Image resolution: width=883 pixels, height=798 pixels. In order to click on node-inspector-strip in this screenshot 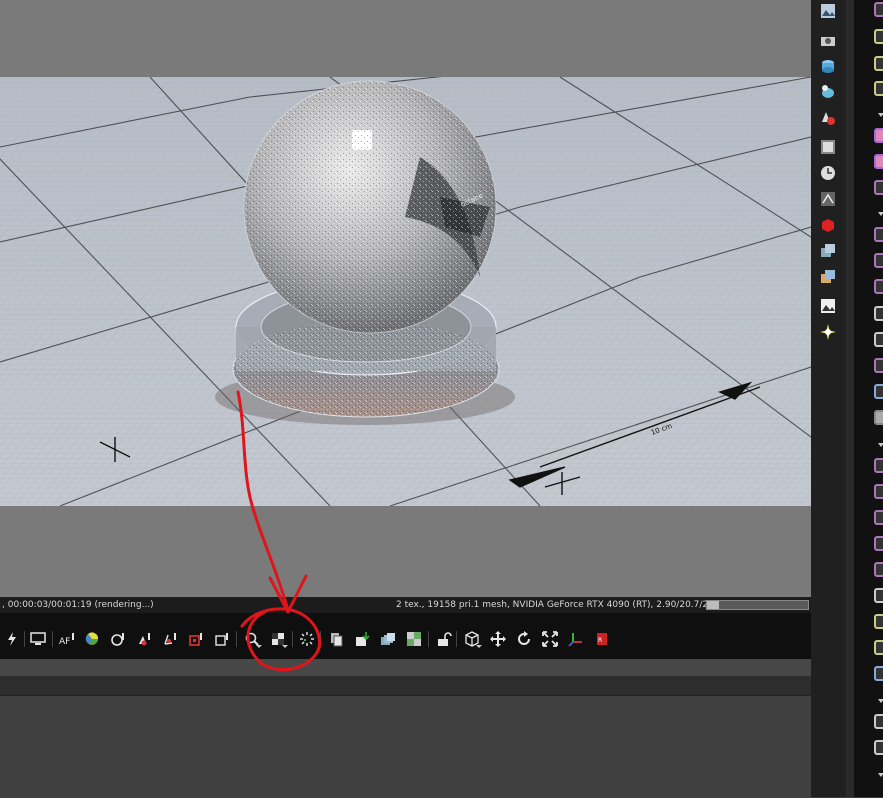, I will do `click(868, 398)`.